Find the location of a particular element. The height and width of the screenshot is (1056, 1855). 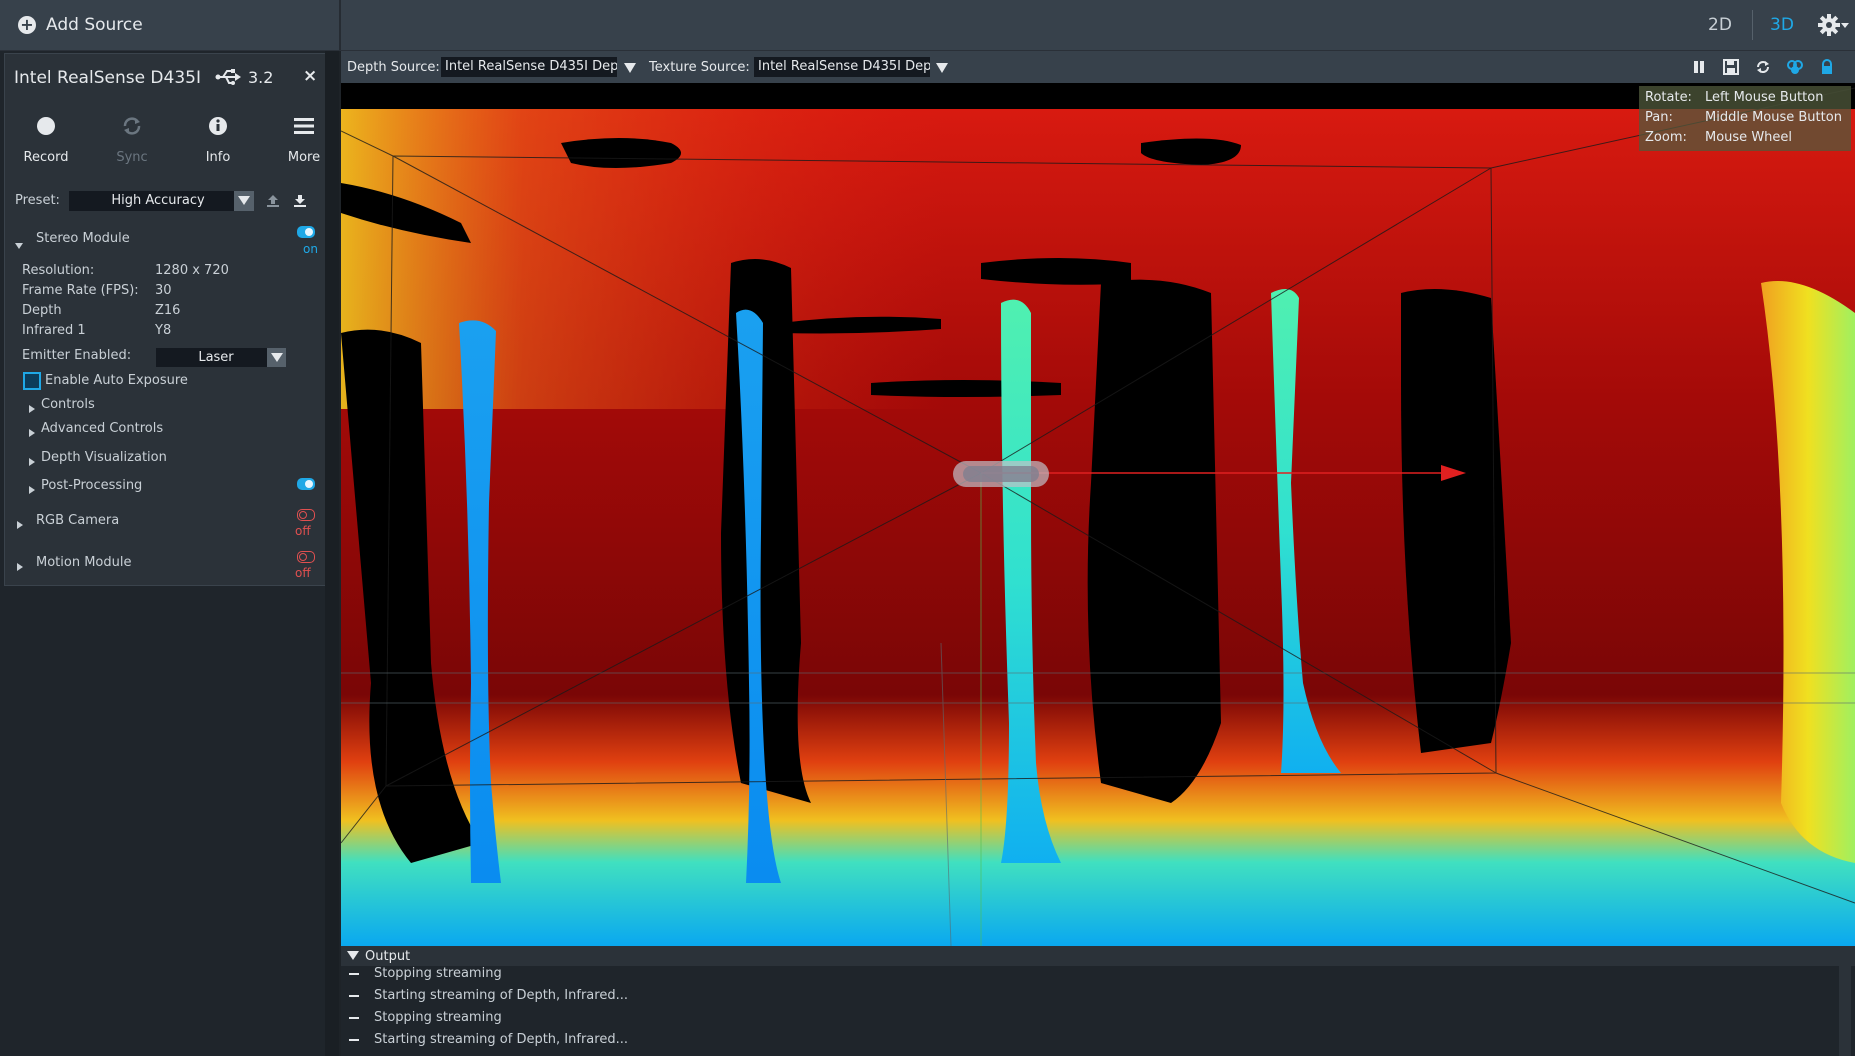

texture-source-select: Intel RealSense D435I Depth is located at coordinates (842, 67).